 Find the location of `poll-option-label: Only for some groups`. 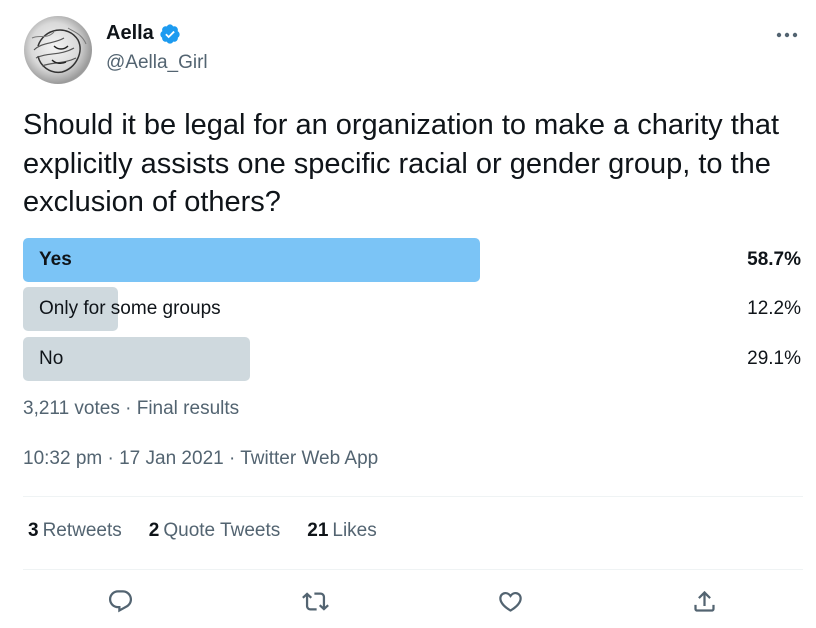

poll-option-label: Only for some groups is located at coordinates (130, 308).